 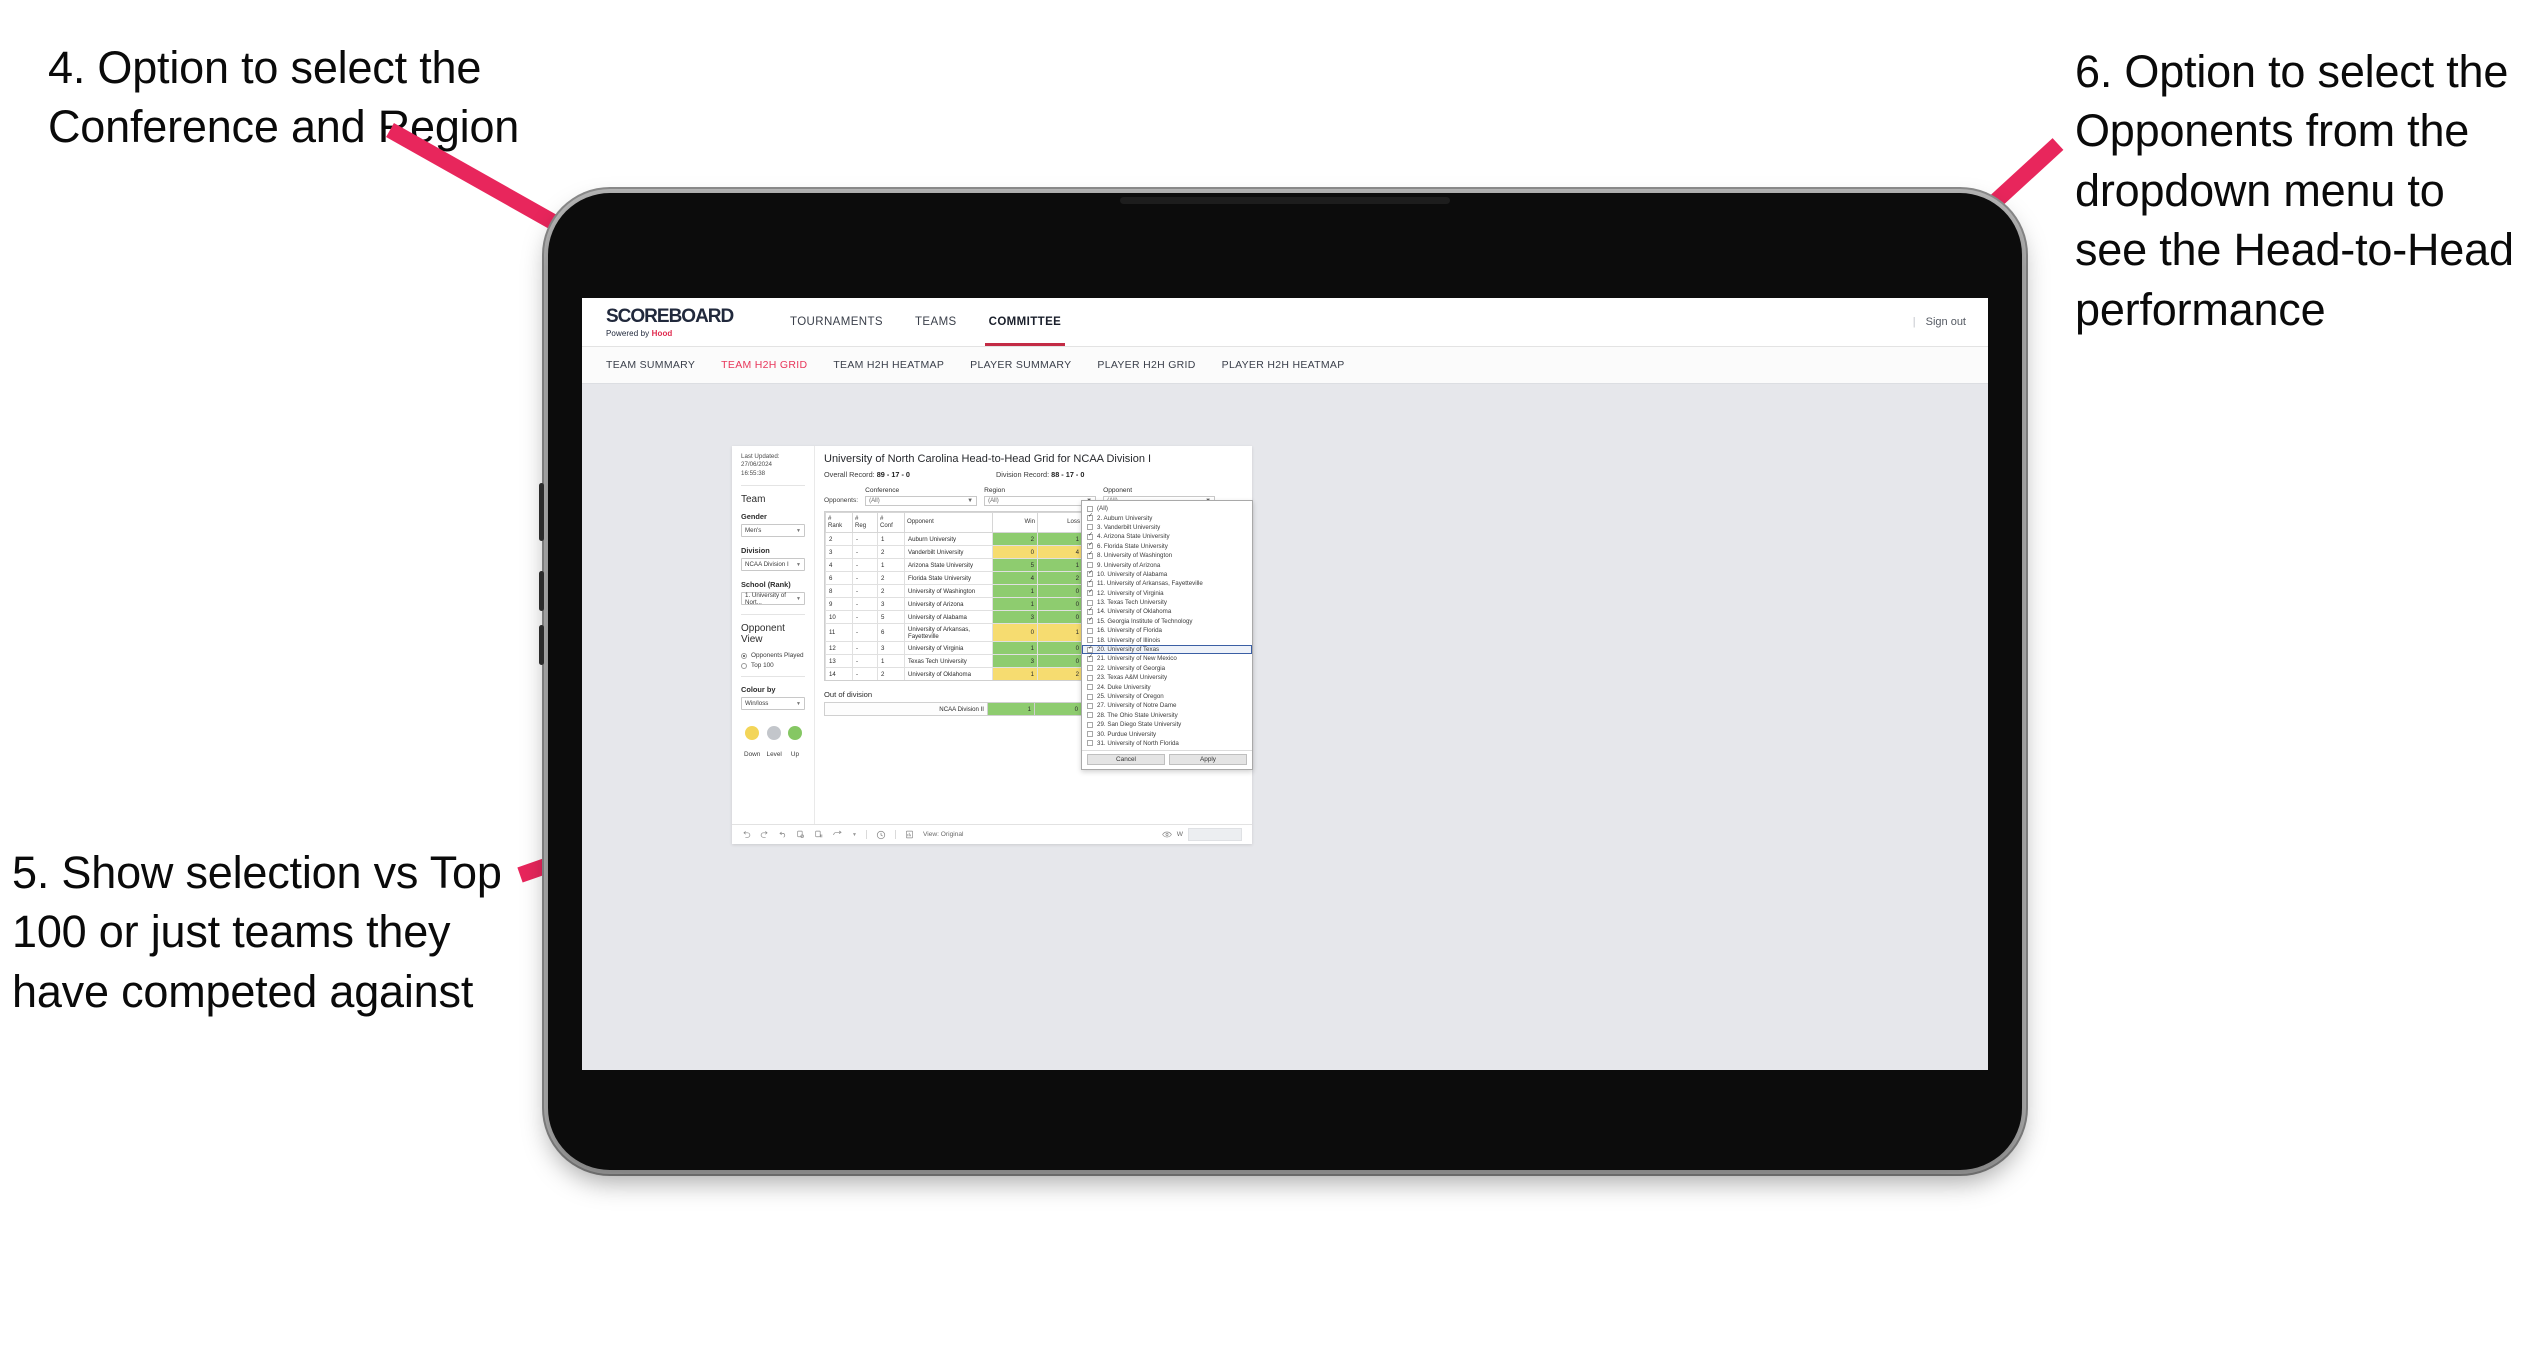 I want to click on dropdown-item: 2. Auburn University, so click(x=1167, y=517).